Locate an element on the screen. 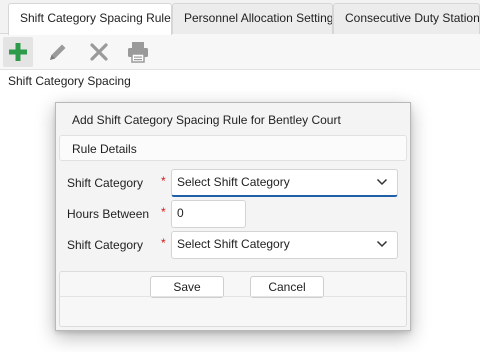 The image size is (480, 352). shift-category-2-select: Select Shift Category is located at coordinates (284, 245).